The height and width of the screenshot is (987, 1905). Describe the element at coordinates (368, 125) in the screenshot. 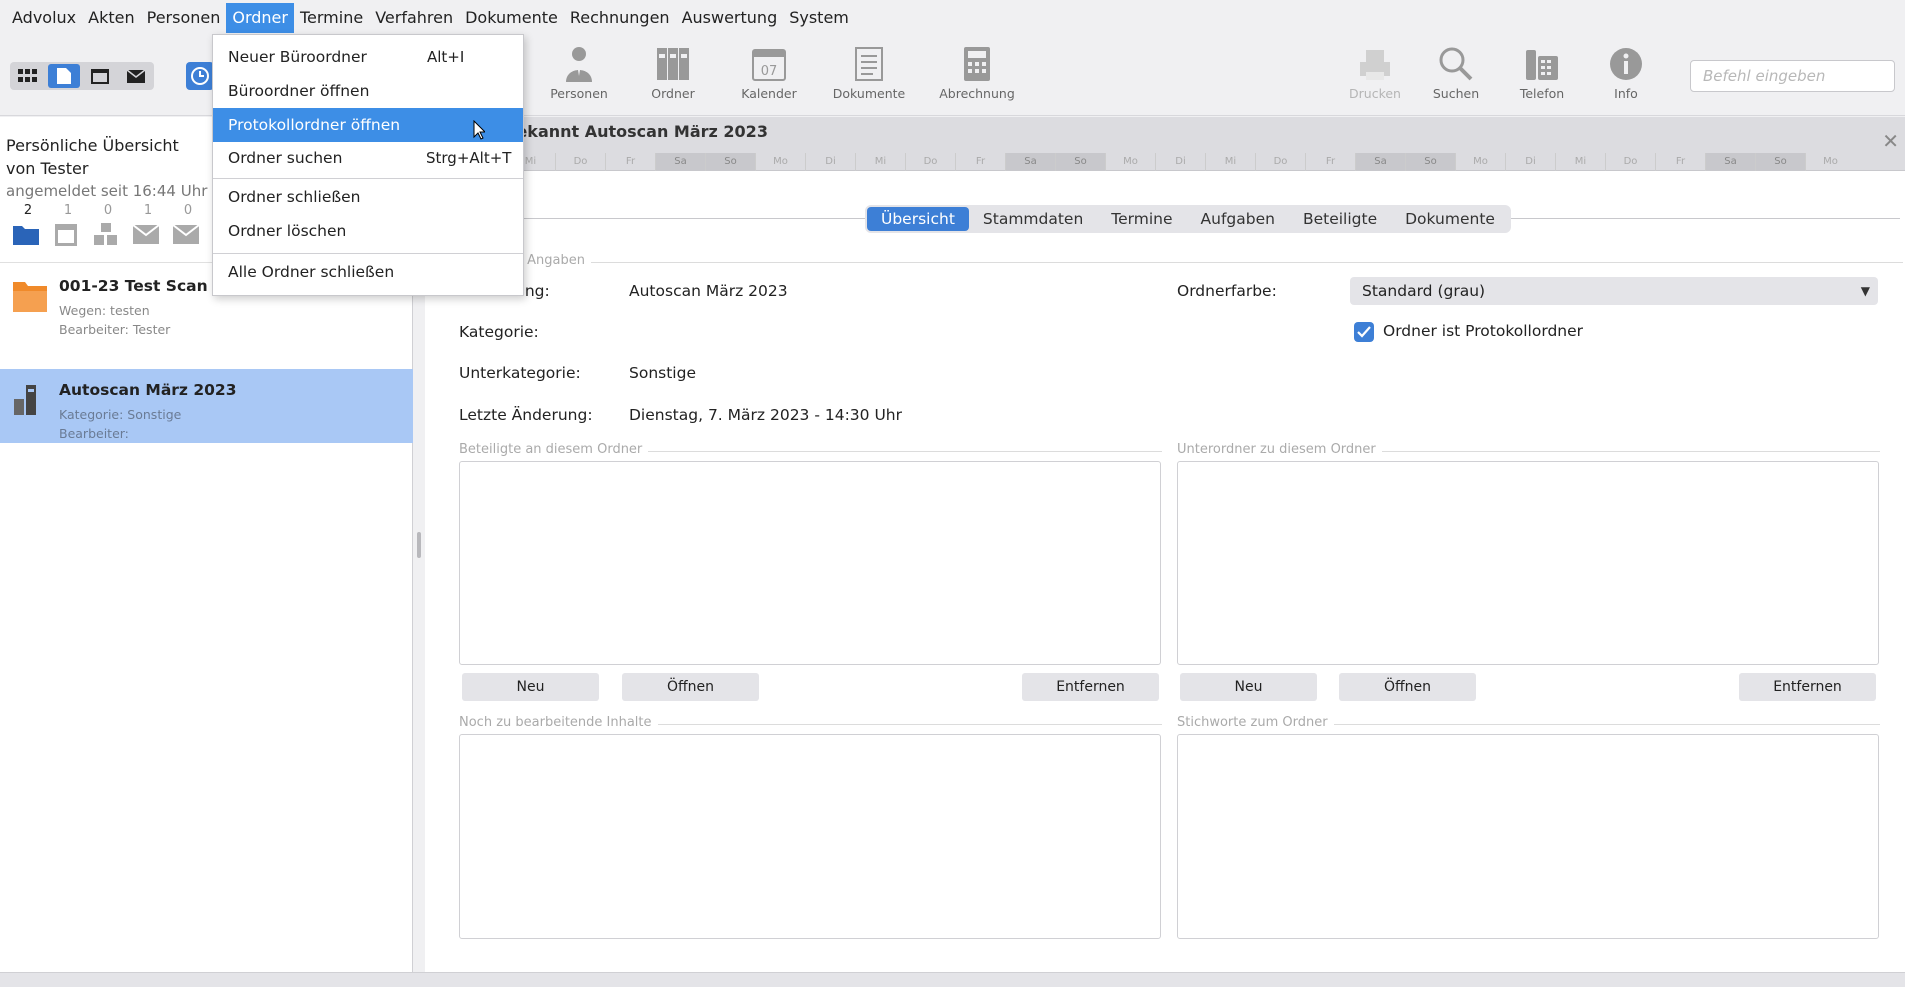

I see `menu-item-protokollordner-oeffnen: Protokollordner öffnen` at that location.